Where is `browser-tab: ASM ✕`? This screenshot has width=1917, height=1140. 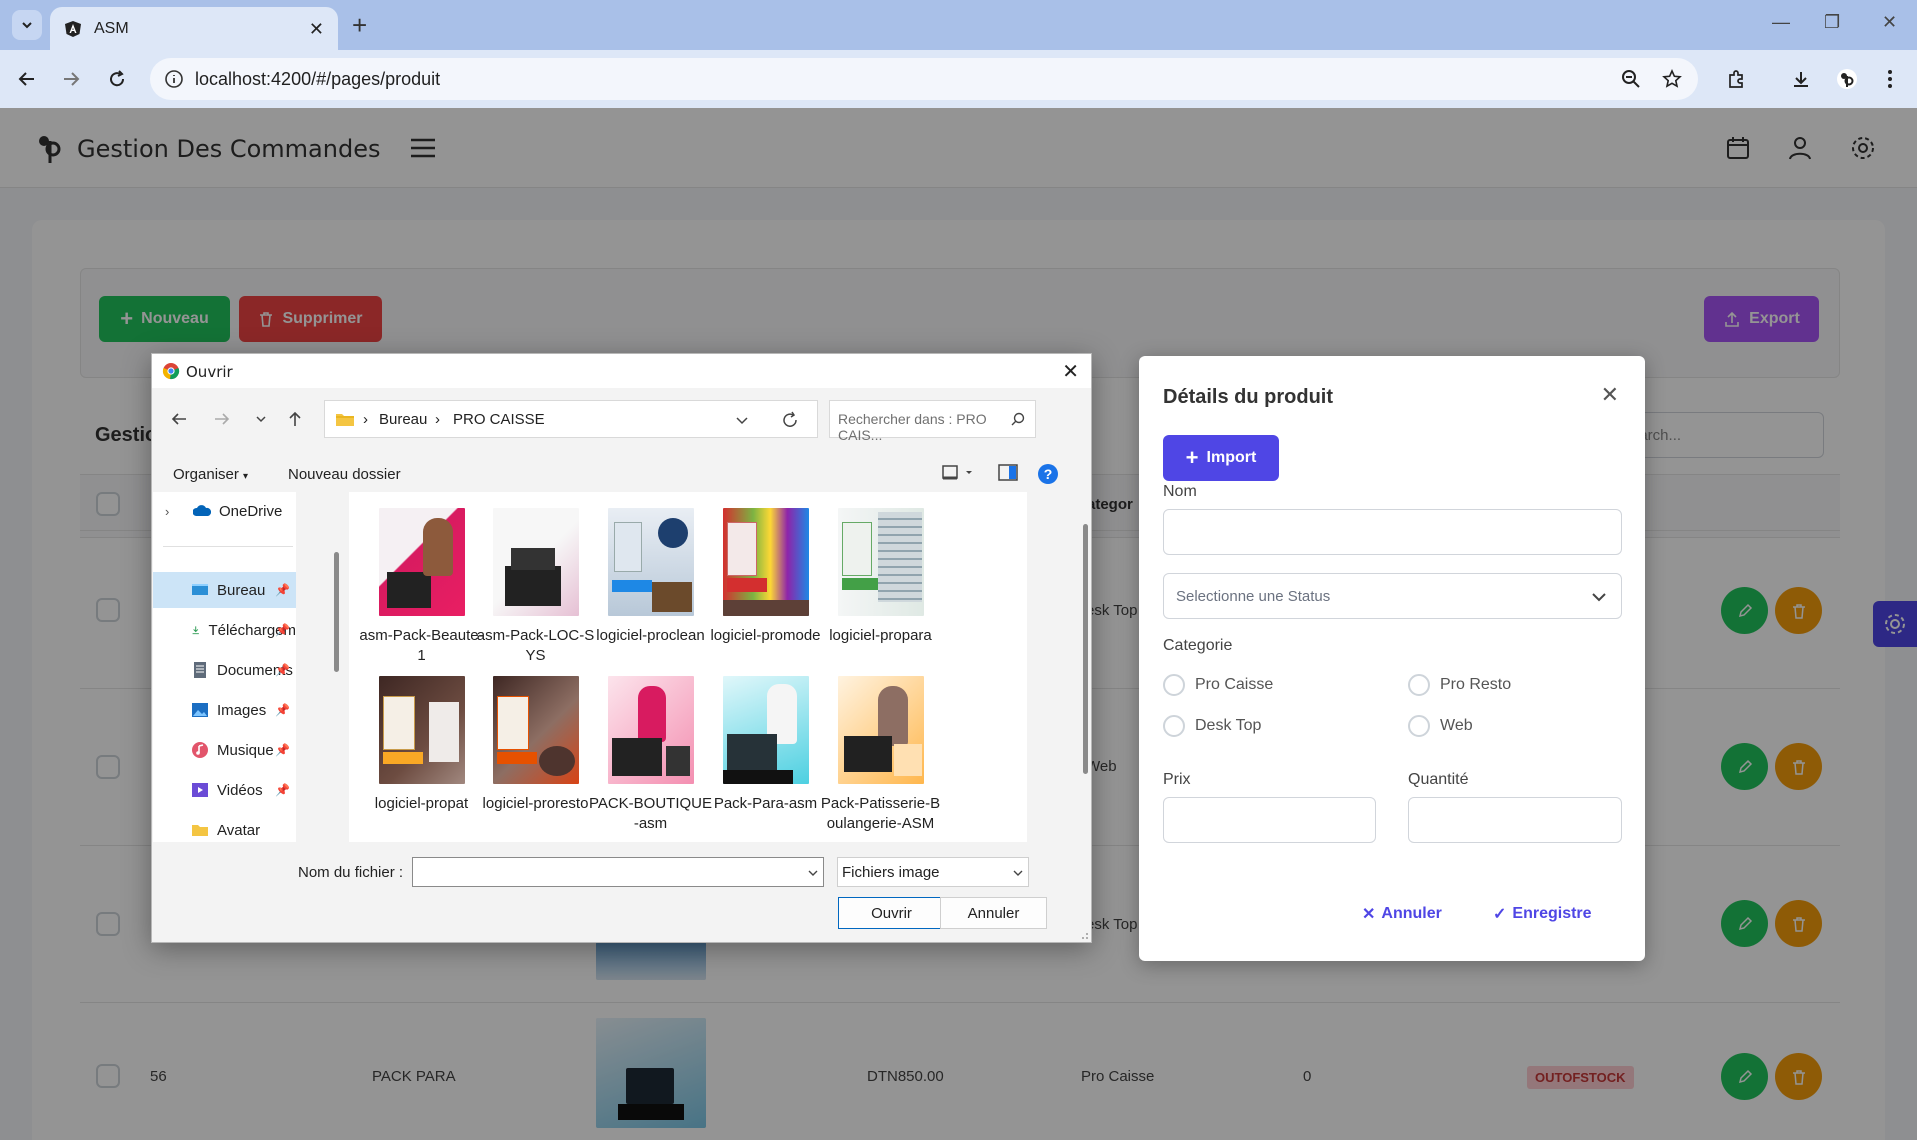
browser-tab: ASM ✕ is located at coordinates (194, 28).